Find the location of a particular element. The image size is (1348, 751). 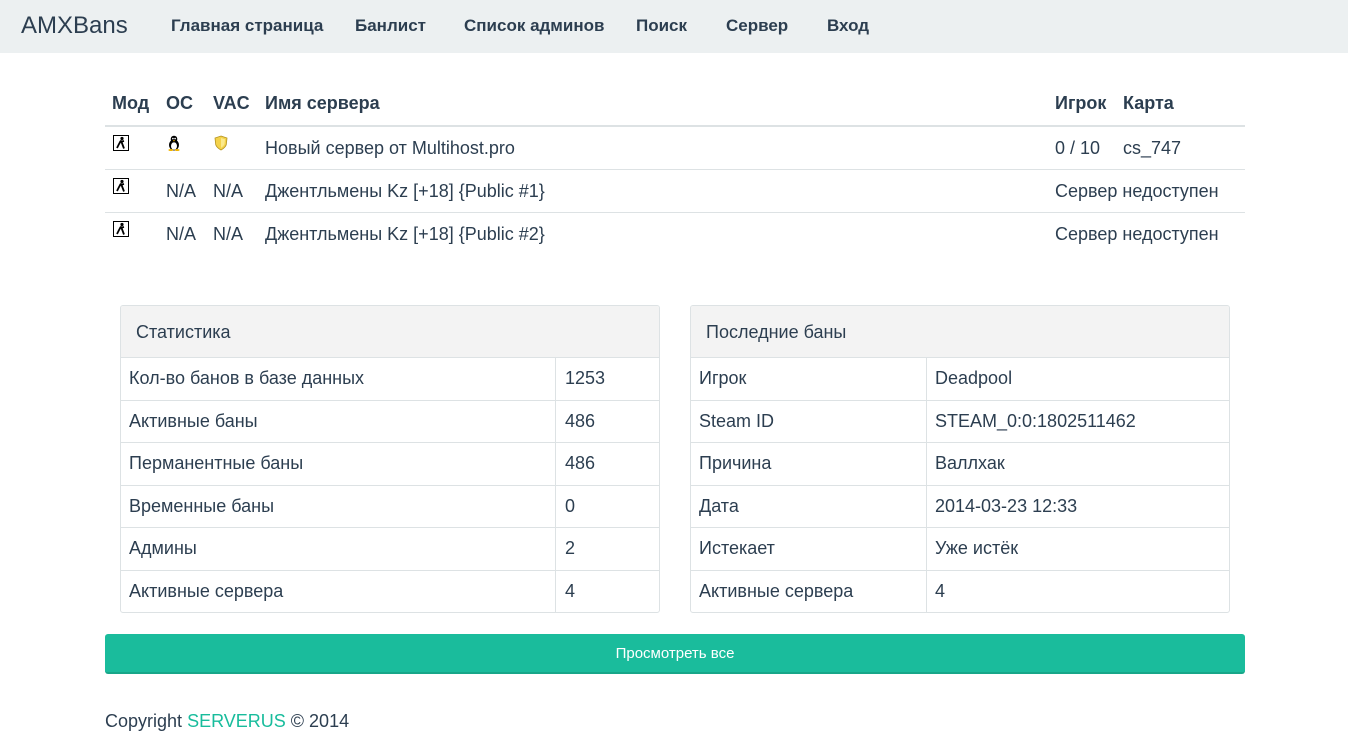

server-players: 0 / 10 is located at coordinates (1078, 148).